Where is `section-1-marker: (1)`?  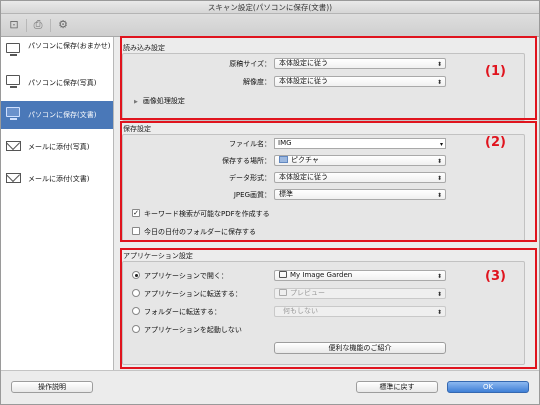
section-1-marker: (1) is located at coordinates (495, 71).